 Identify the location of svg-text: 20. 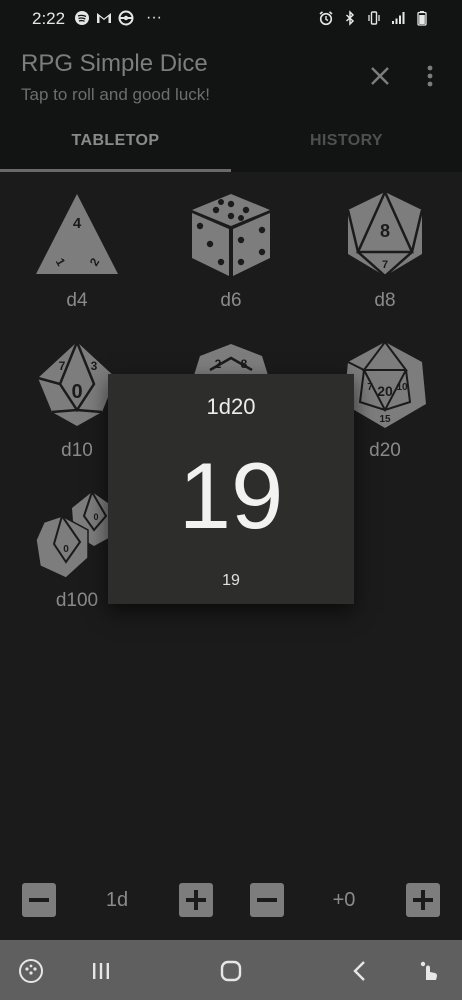
(385, 391).